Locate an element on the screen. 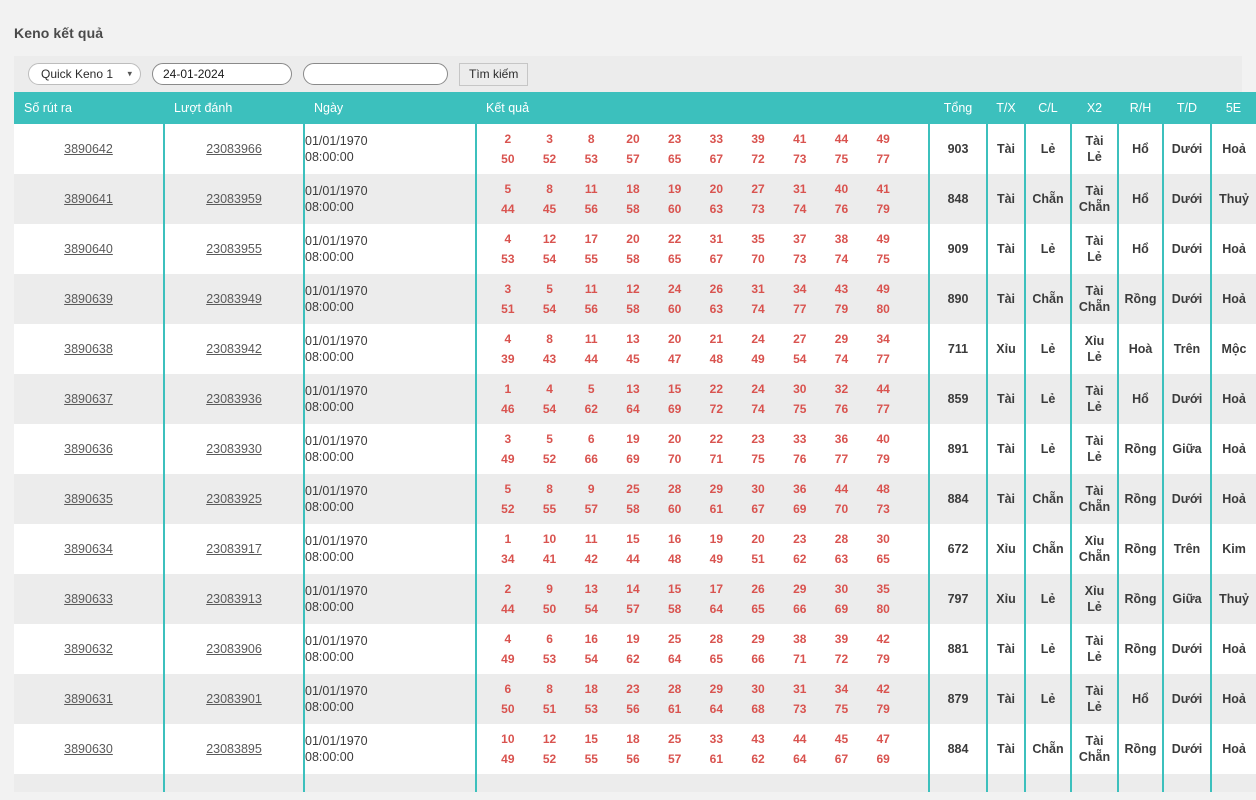 The image size is (1256, 800). result-number: 4 is located at coordinates (508, 638).